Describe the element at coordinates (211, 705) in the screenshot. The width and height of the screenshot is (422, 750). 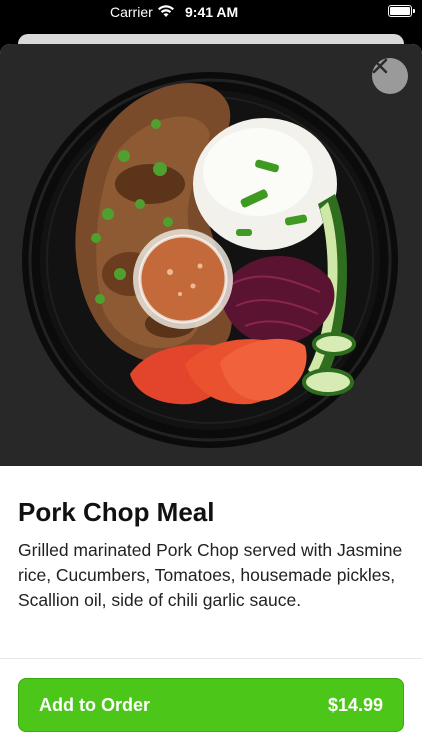
I see `add-to-order-button: Add to Order $14.99` at that location.